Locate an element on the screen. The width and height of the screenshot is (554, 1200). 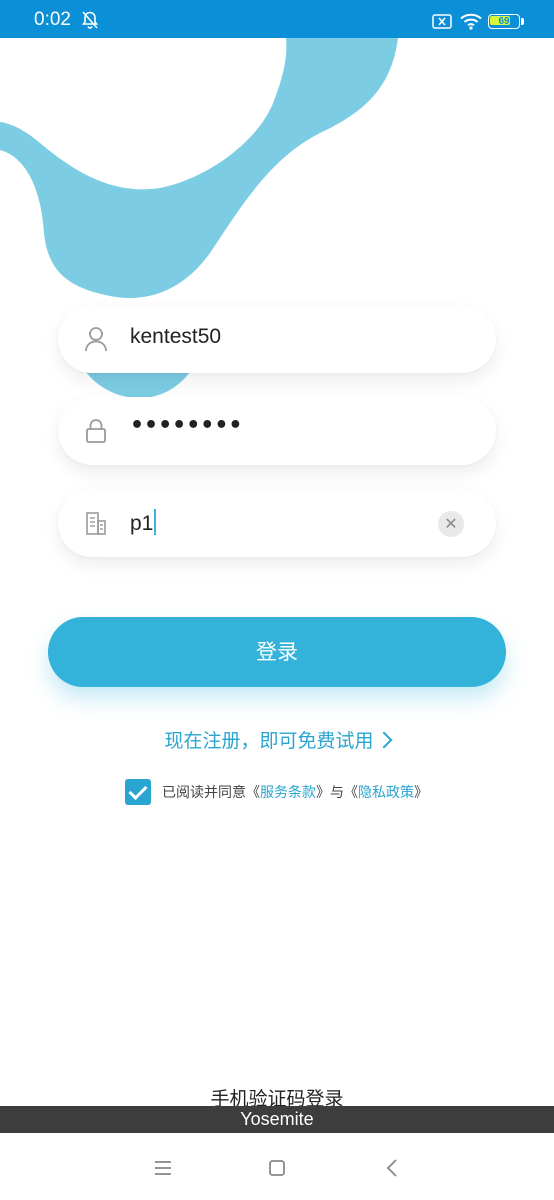
agreement-row: 已阅读并同意《服务条款》与《隐私政策》 is located at coordinates (276, 792).